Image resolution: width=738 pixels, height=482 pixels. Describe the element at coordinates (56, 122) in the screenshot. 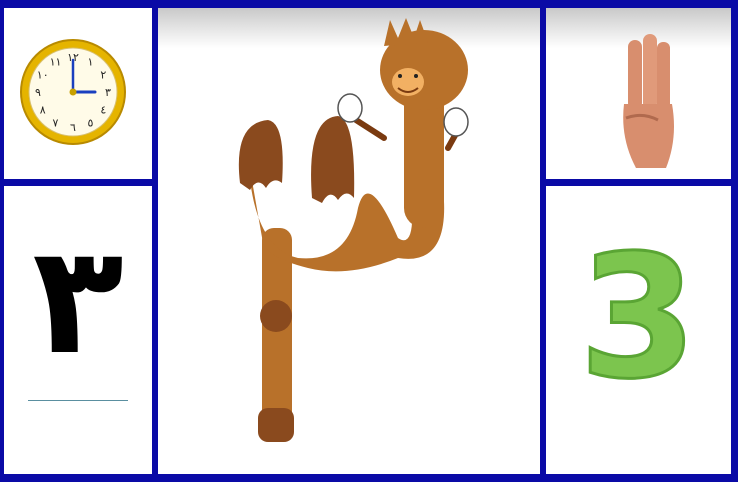

I see `clock-numeral: ٧` at that location.